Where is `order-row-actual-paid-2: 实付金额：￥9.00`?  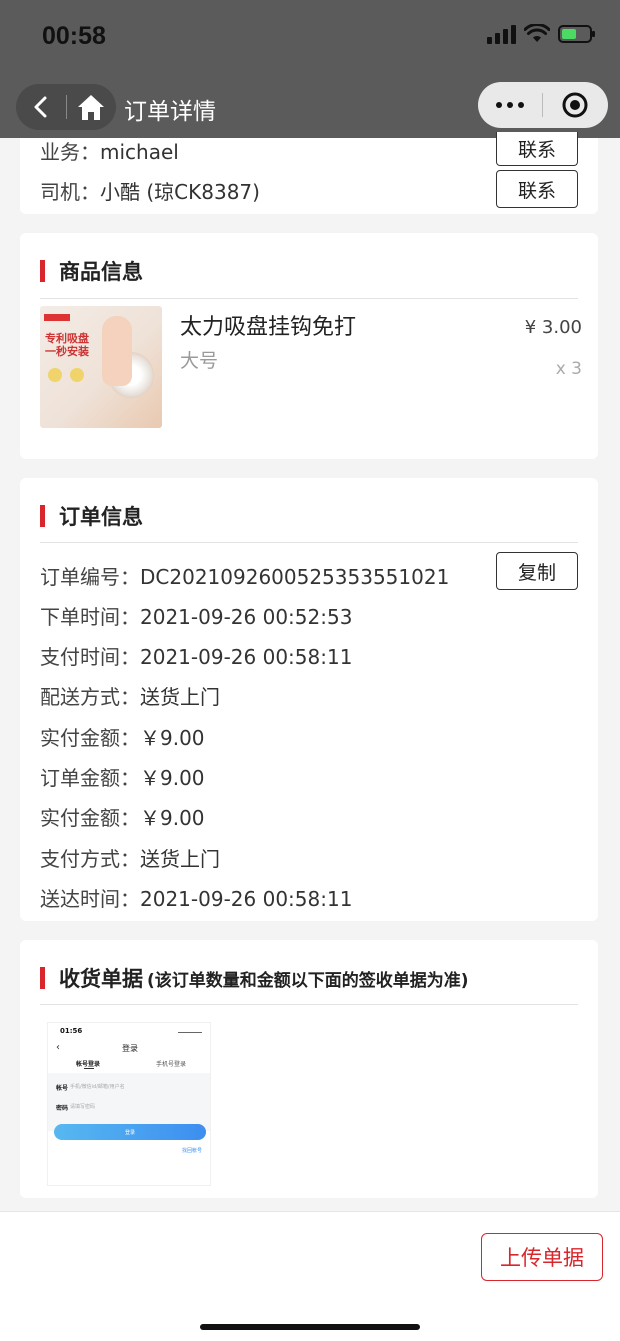
order-row-actual-paid-2: 实付金额：￥9.00 is located at coordinates (122, 816).